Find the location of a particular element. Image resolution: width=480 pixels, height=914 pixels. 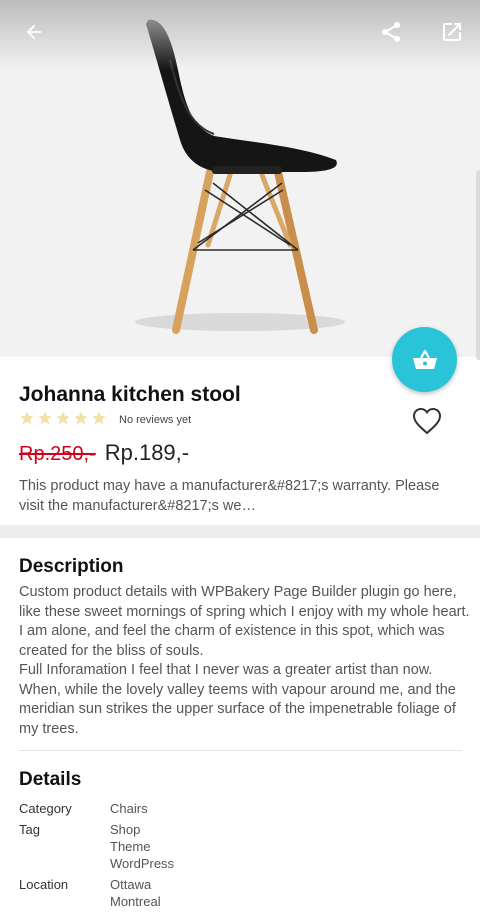

price-old: Rp.250,- is located at coordinates (57, 454).